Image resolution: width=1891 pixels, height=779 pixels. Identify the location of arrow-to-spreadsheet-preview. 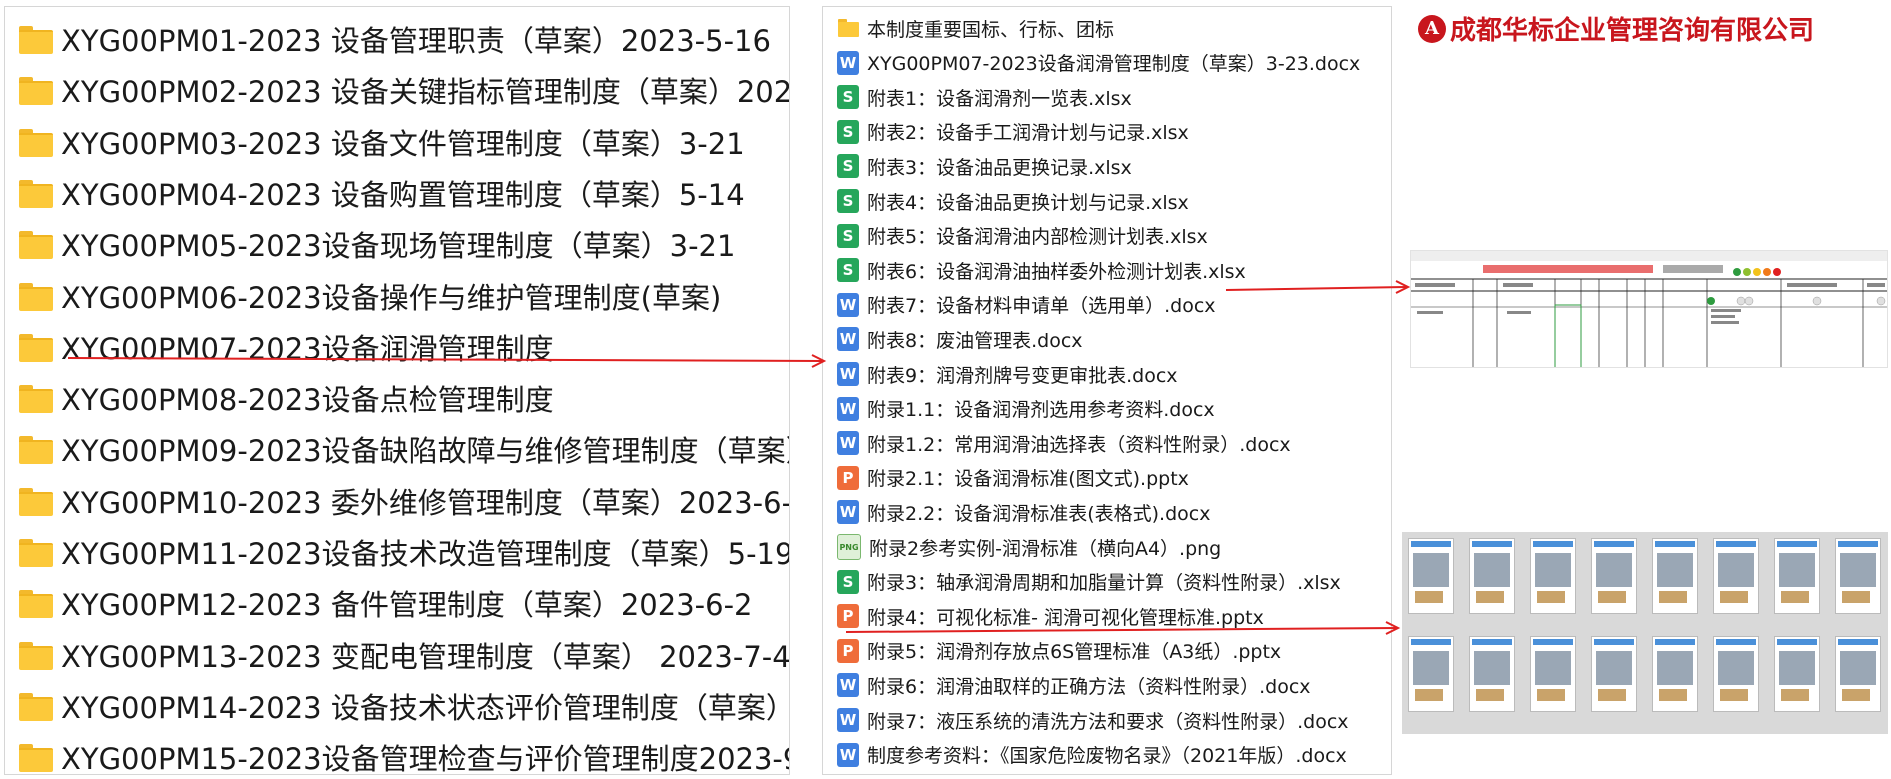
(1318, 287).